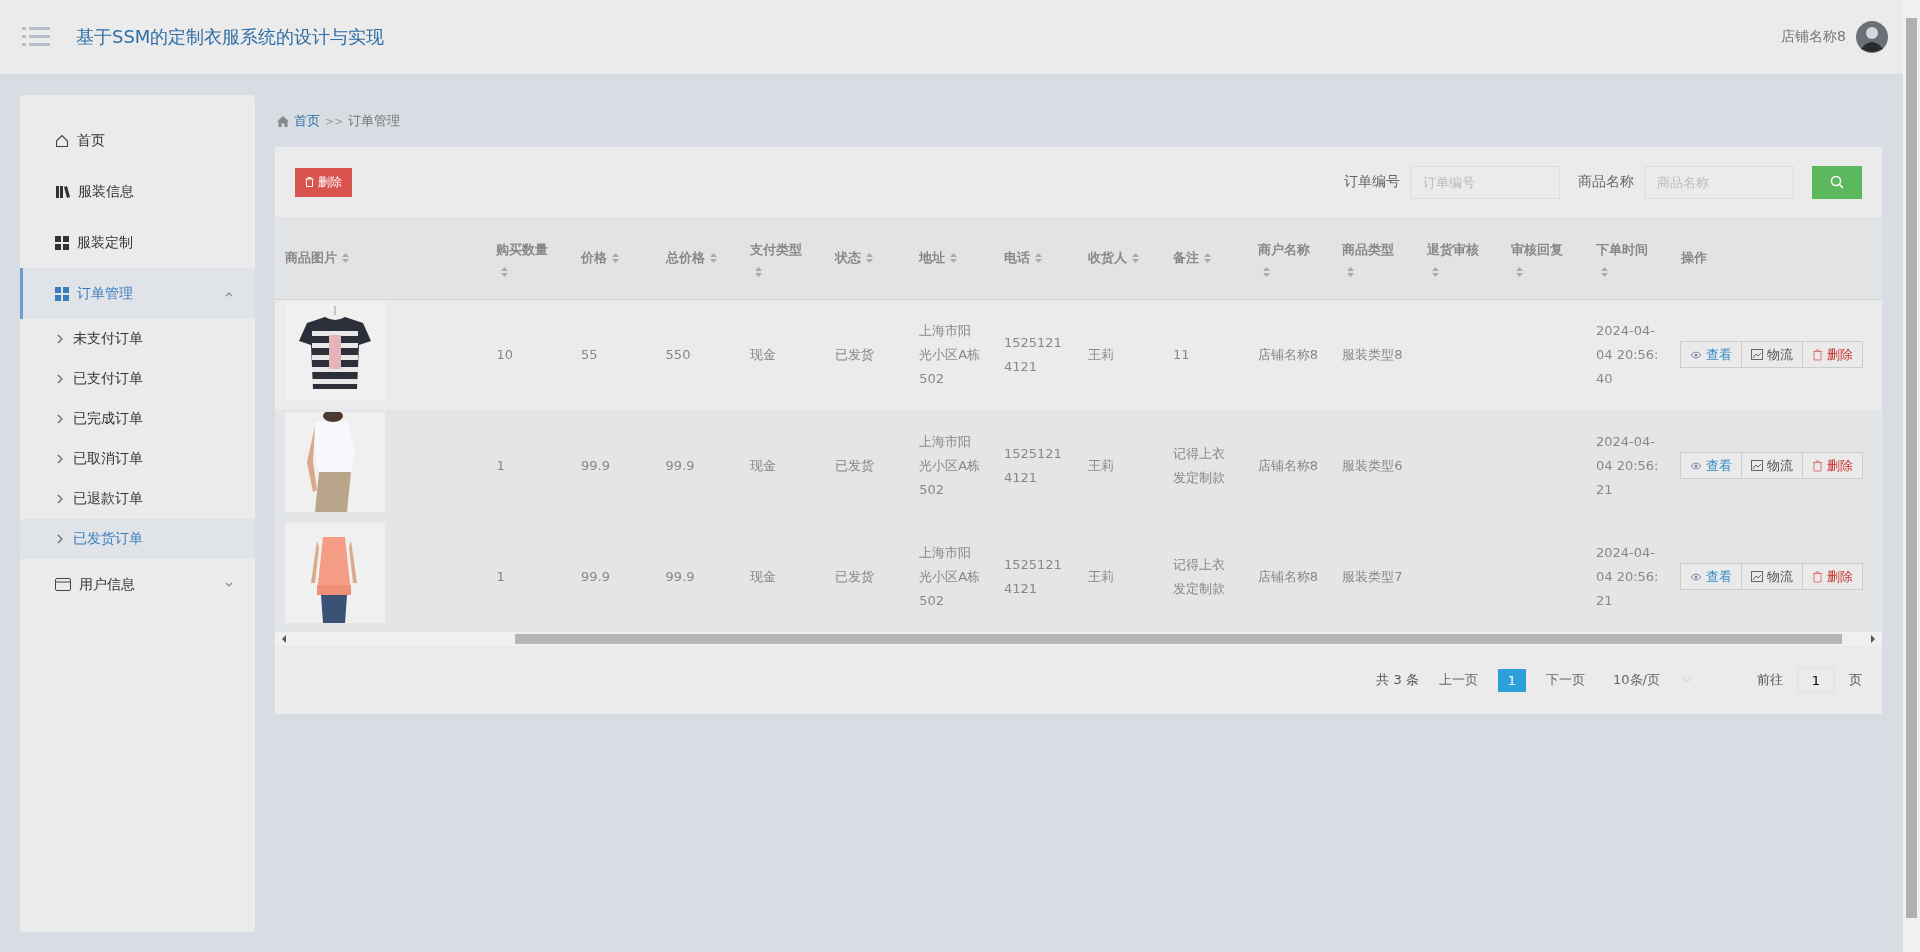 Image resolution: width=1920 pixels, height=952 pixels. What do you see at coordinates (1627, 576) in the screenshot?
I see `table-cell: 2024-04-04 20:56:21` at bounding box center [1627, 576].